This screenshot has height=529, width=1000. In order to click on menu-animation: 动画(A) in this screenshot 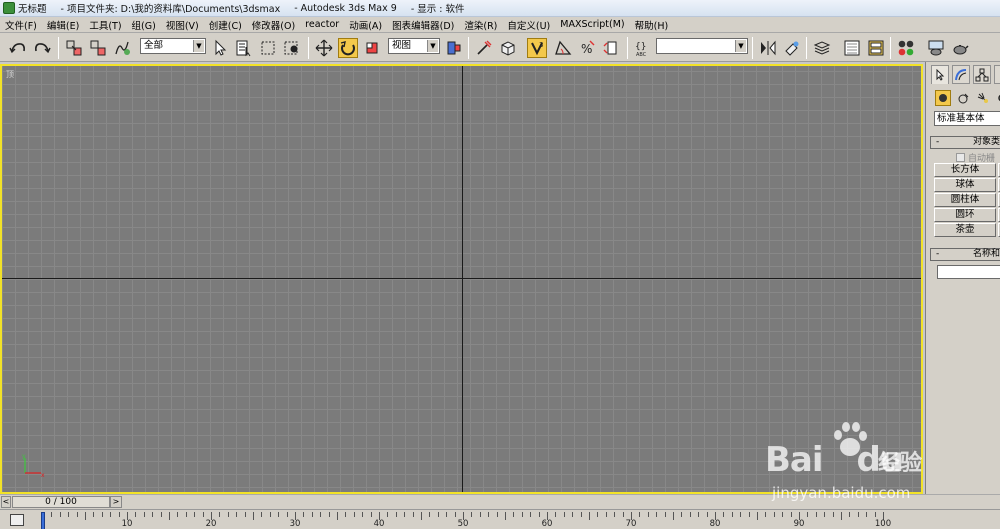, I will do `click(365, 25)`.